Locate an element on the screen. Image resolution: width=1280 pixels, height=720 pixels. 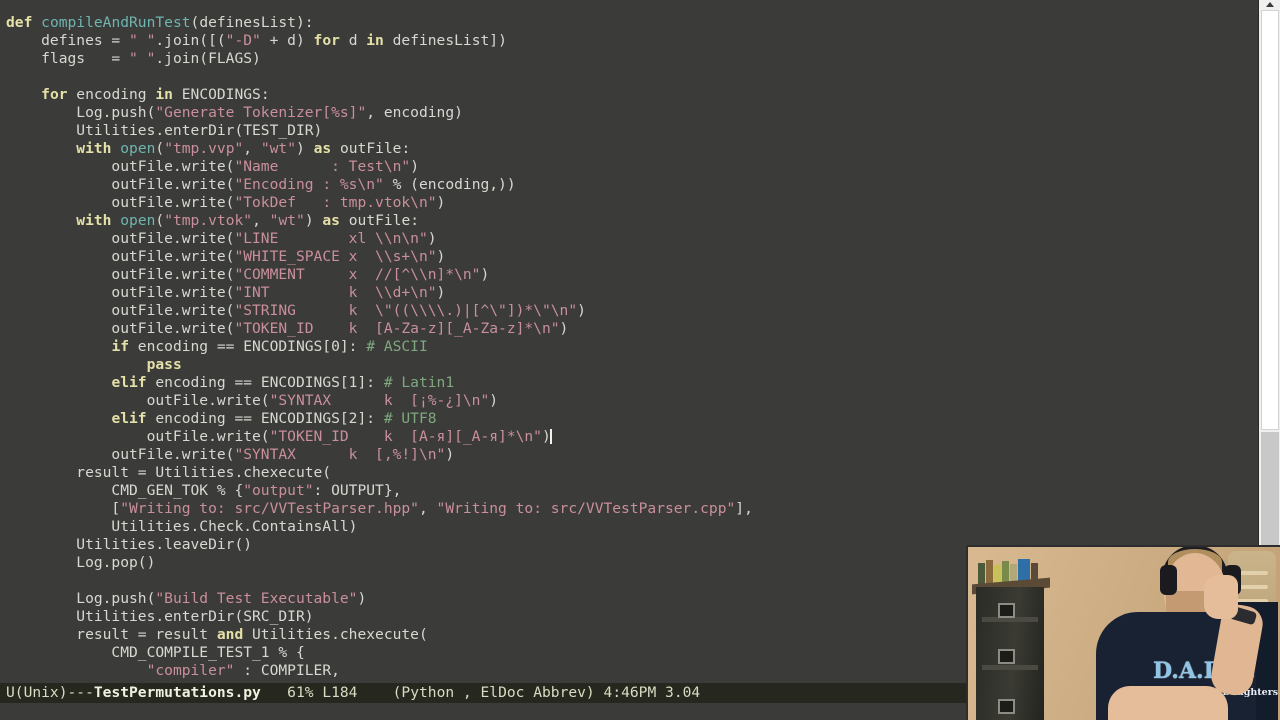
code-token-pl: encoding == ENCODINGS[0]: is located at coordinates (248, 346).